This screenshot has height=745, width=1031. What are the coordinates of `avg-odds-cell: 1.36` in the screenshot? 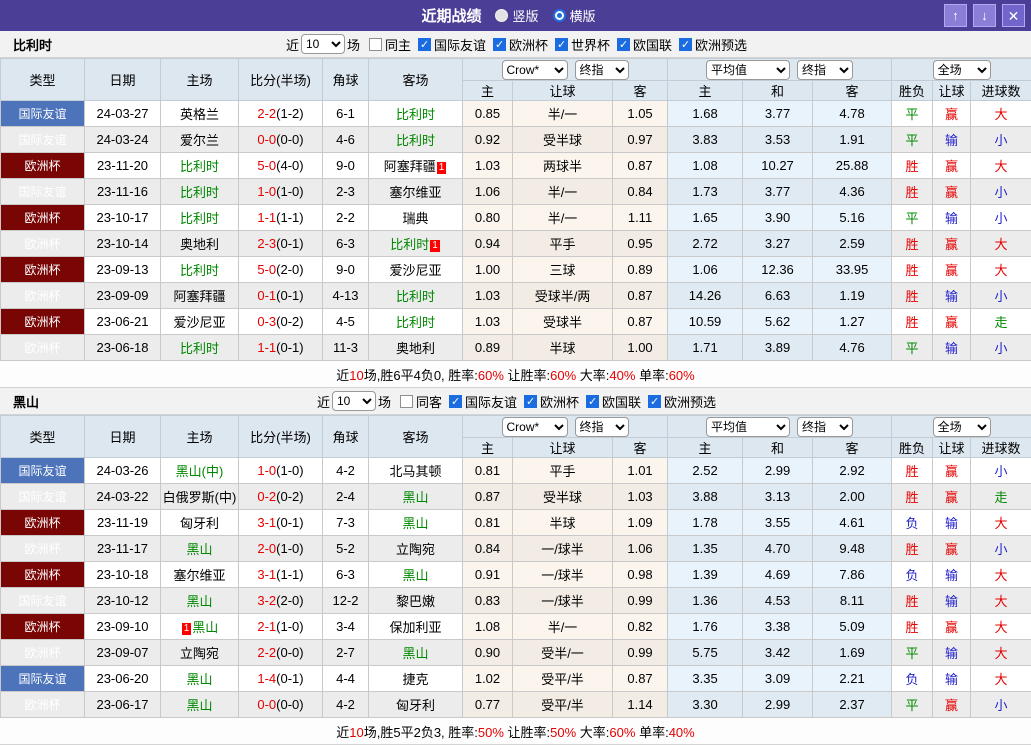 It's located at (705, 600).